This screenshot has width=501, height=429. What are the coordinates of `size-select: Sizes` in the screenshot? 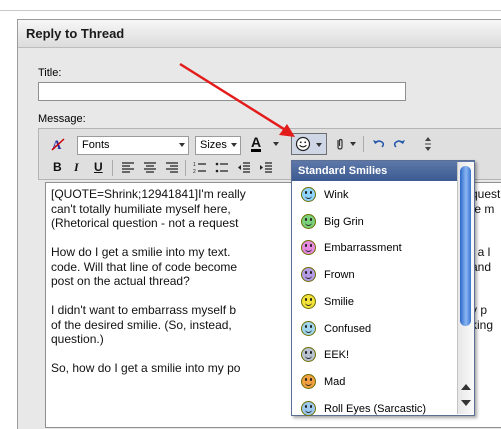 It's located at (218, 145).